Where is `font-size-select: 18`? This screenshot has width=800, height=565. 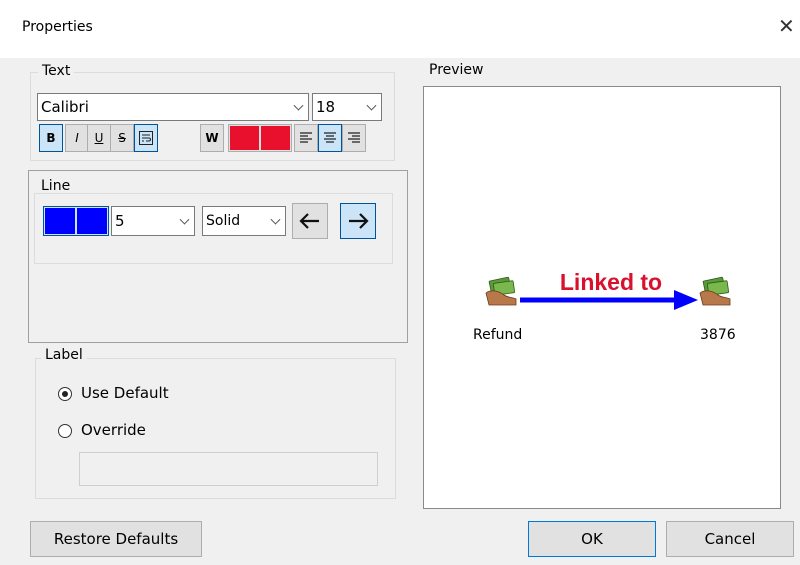
font-size-select: 18 is located at coordinates (347, 107).